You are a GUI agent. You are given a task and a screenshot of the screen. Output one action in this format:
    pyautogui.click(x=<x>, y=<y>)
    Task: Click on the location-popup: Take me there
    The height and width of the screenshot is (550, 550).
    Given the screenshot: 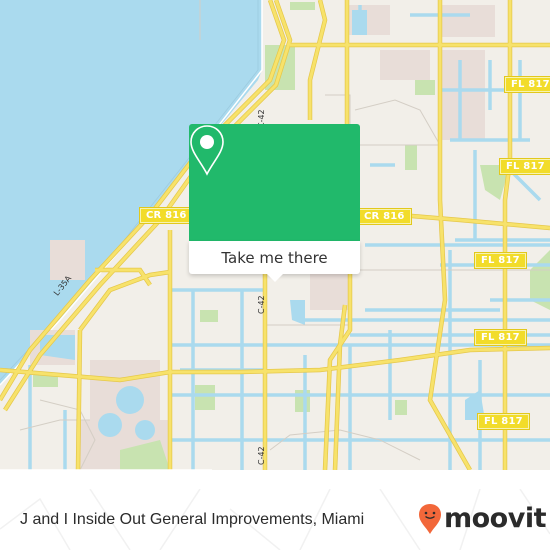 What is the action you would take?
    pyautogui.click(x=274, y=203)
    